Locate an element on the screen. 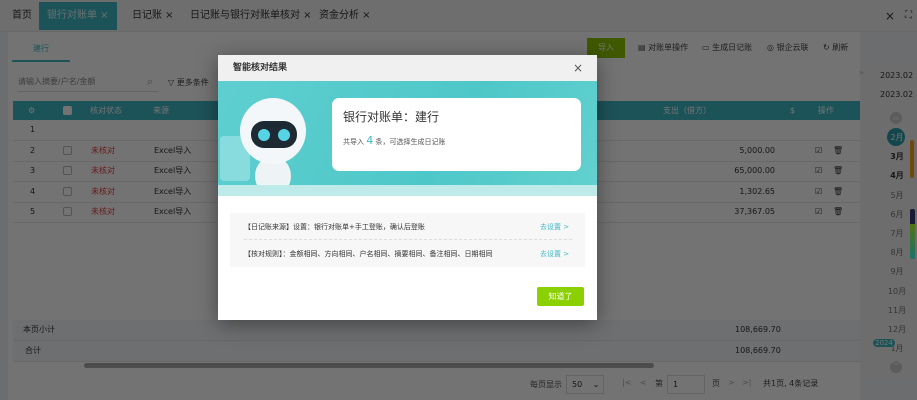 The height and width of the screenshot is (400, 917). fullscreen-icon: ⛶ is located at coordinates (907, 16).